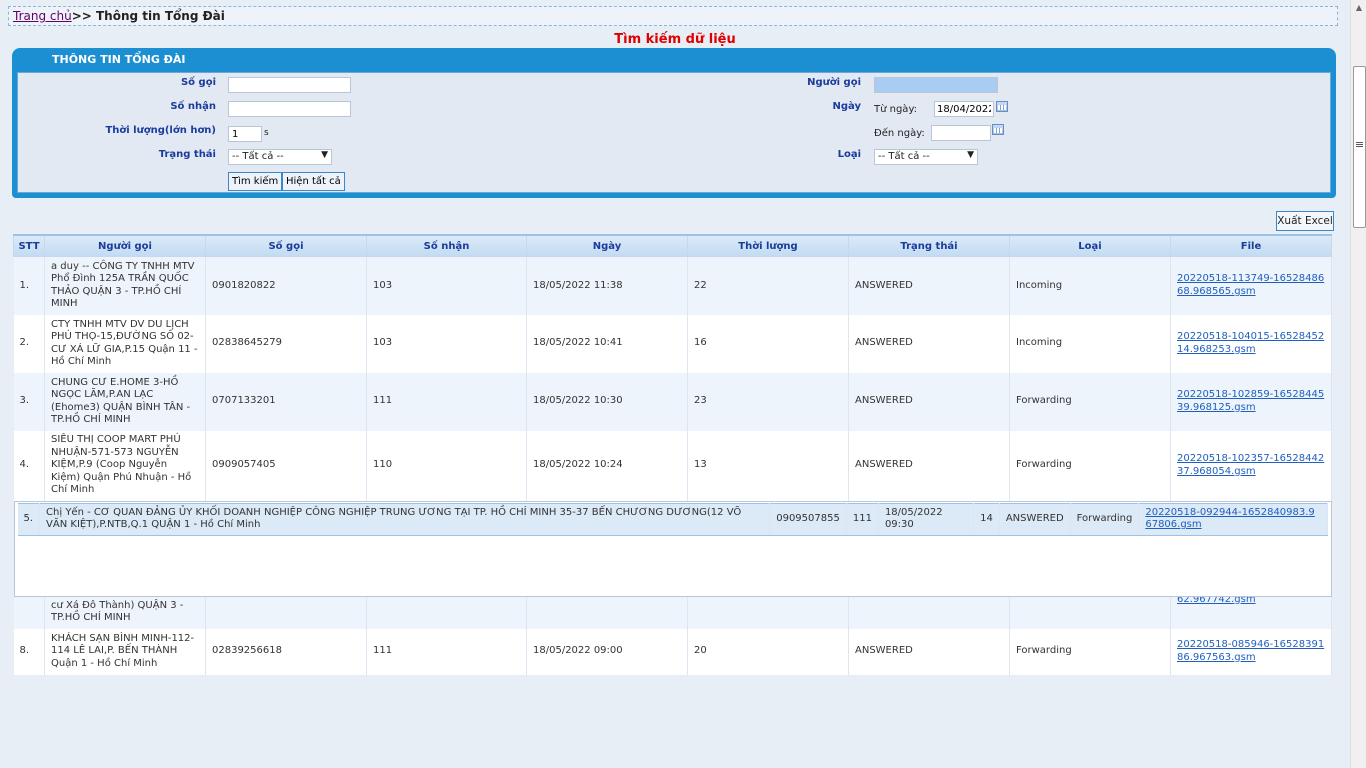 The image size is (1366, 768). I want to click on cell-so-goi: 0901820822, so click(286, 285).